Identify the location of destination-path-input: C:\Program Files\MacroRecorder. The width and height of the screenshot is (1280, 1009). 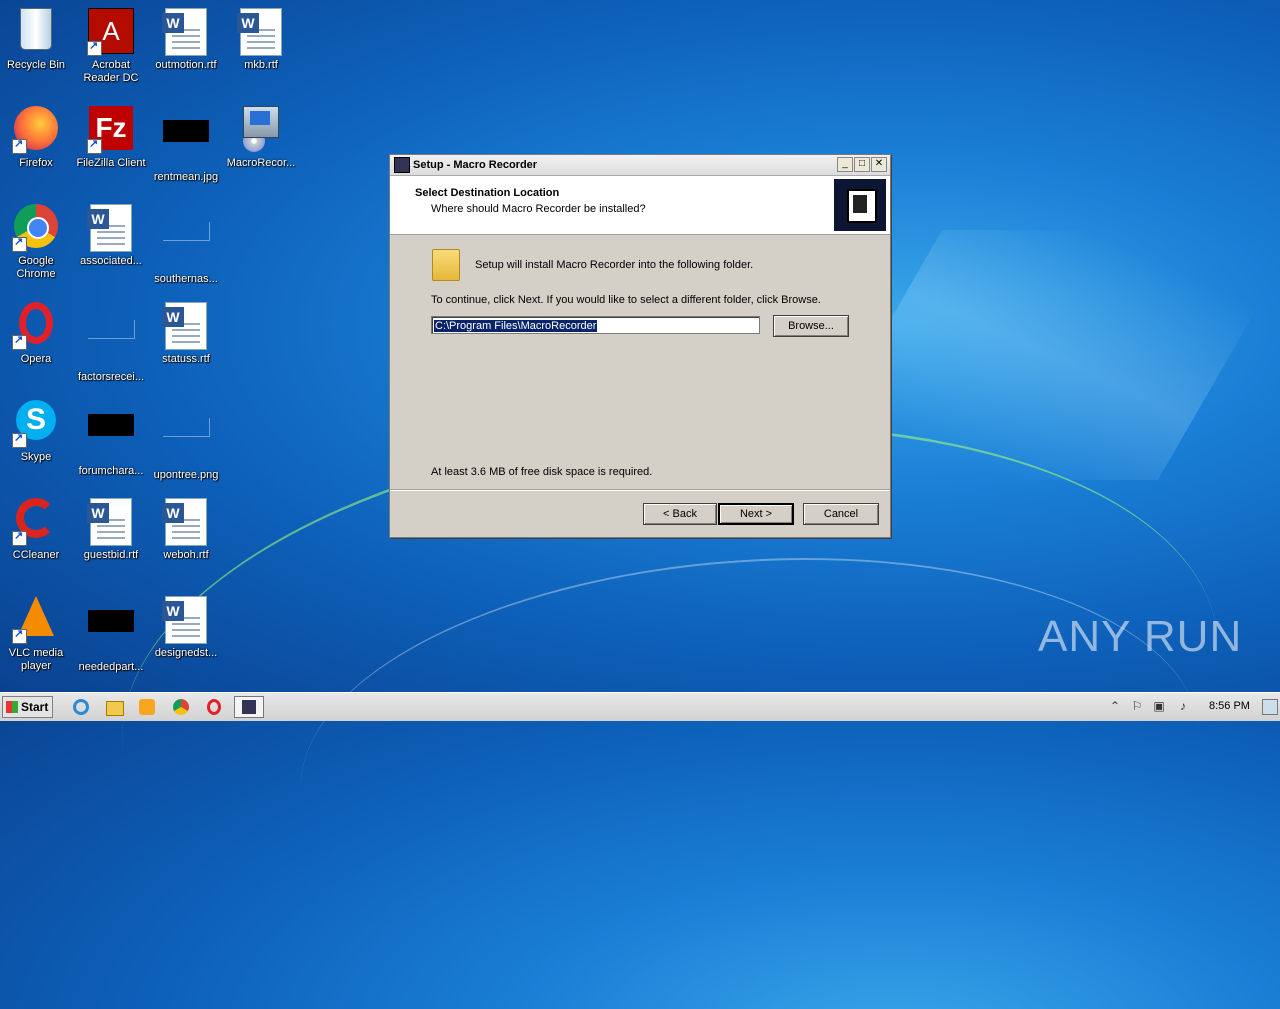
(595, 325).